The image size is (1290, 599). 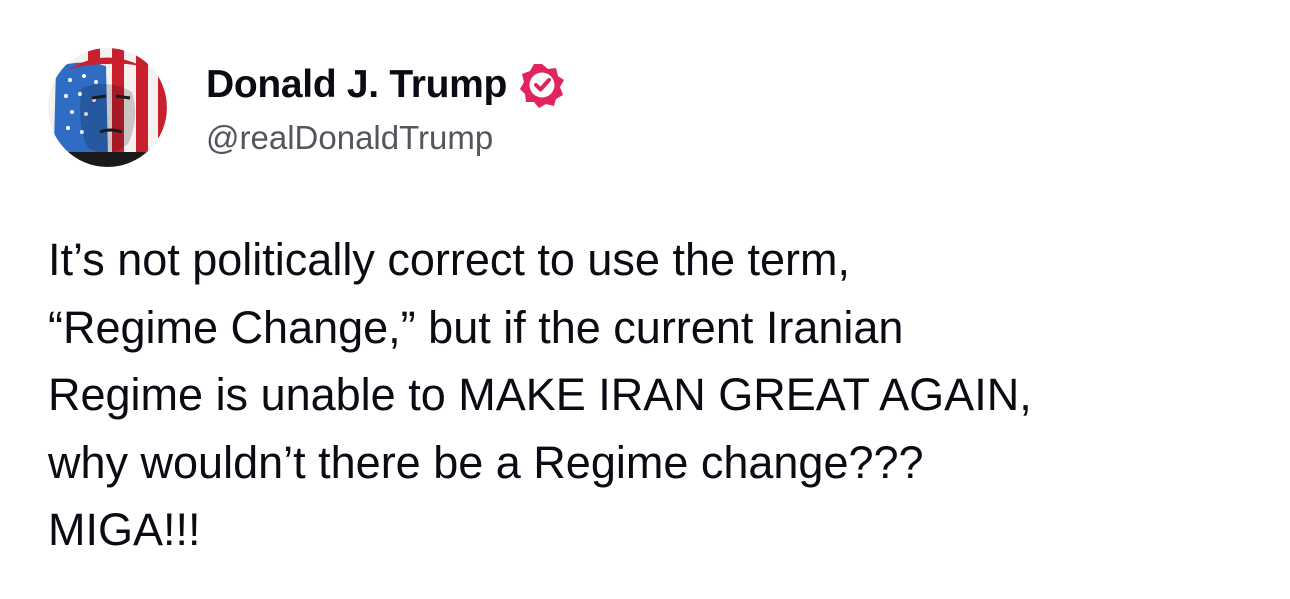 I want to click on author-handle: @realDonaldTrump, so click(x=385, y=138).